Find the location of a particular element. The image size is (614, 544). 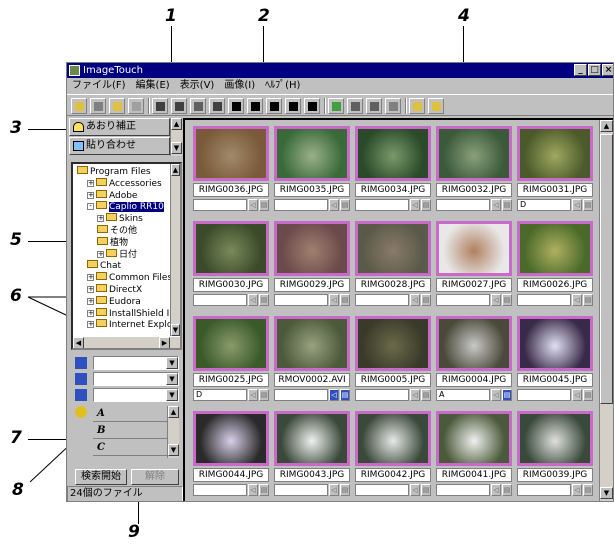

tree-node: + Skins is located at coordinates (120, 218).